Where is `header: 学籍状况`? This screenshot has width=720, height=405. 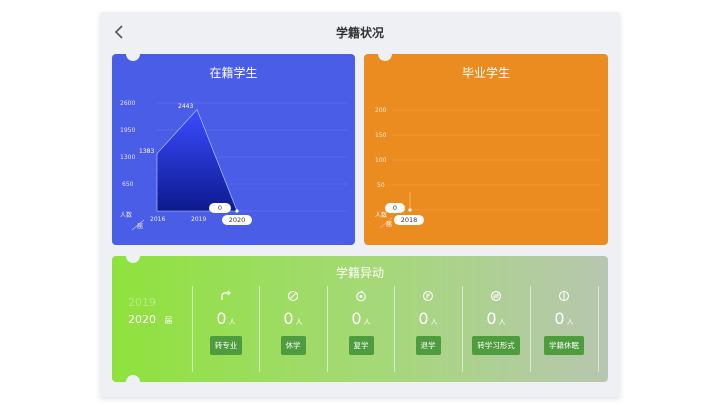
header: 学籍状况 is located at coordinates (360, 32).